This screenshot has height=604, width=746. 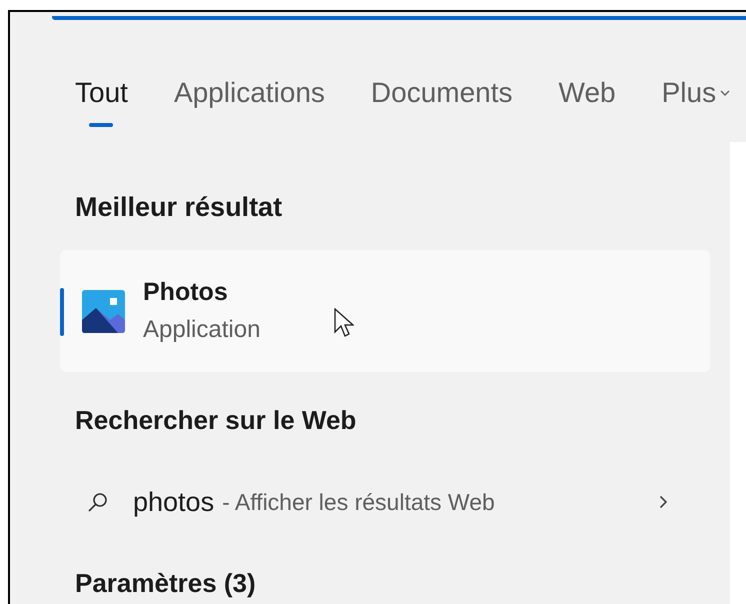 I want to click on chevron-right-icon, so click(x=663, y=502).